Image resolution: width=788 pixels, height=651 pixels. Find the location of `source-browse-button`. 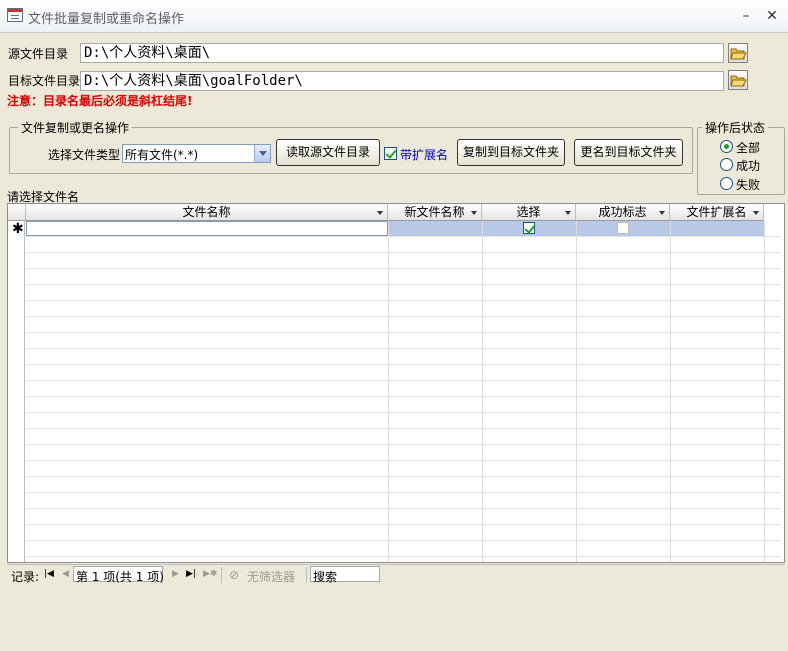

source-browse-button is located at coordinates (738, 53).